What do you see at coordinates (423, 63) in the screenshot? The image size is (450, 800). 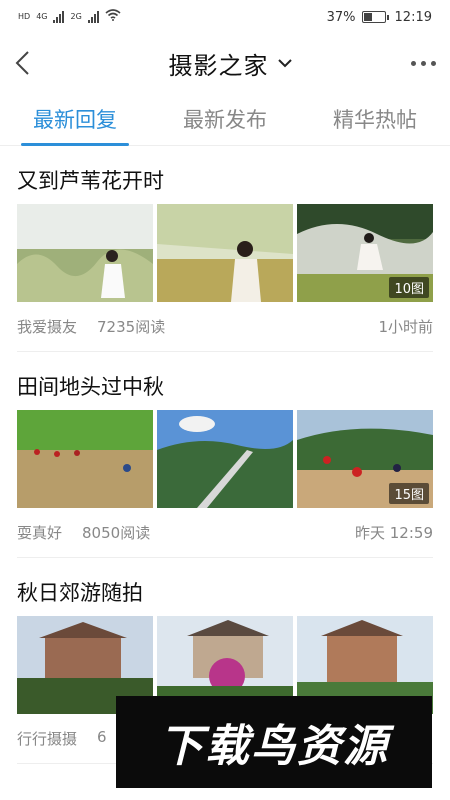 I see `more-button` at bounding box center [423, 63].